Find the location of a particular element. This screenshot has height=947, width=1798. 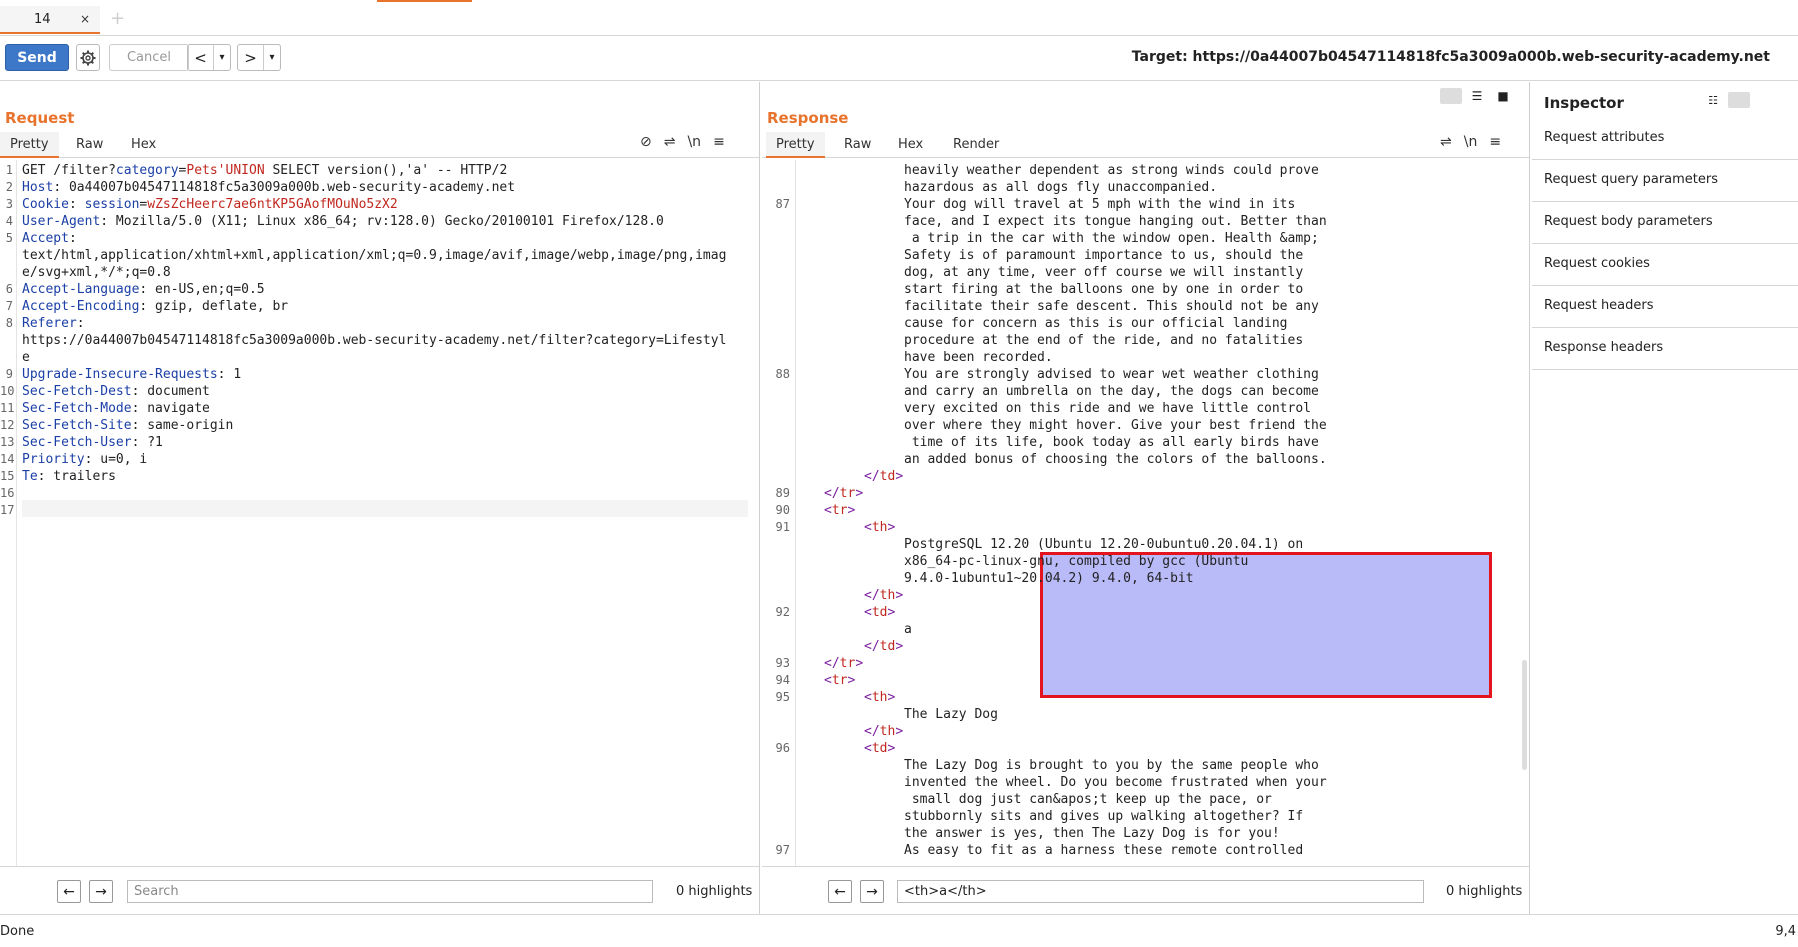

search-input: Search is located at coordinates (390, 891).